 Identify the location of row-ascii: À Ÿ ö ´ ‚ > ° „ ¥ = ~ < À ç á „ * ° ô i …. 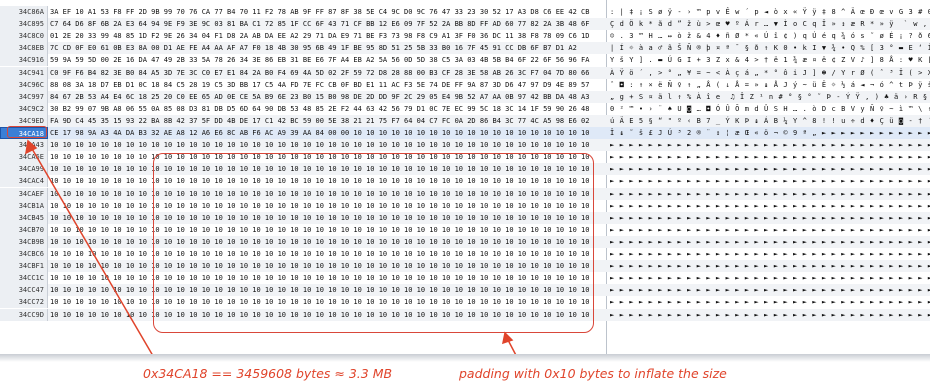
(770, 73).